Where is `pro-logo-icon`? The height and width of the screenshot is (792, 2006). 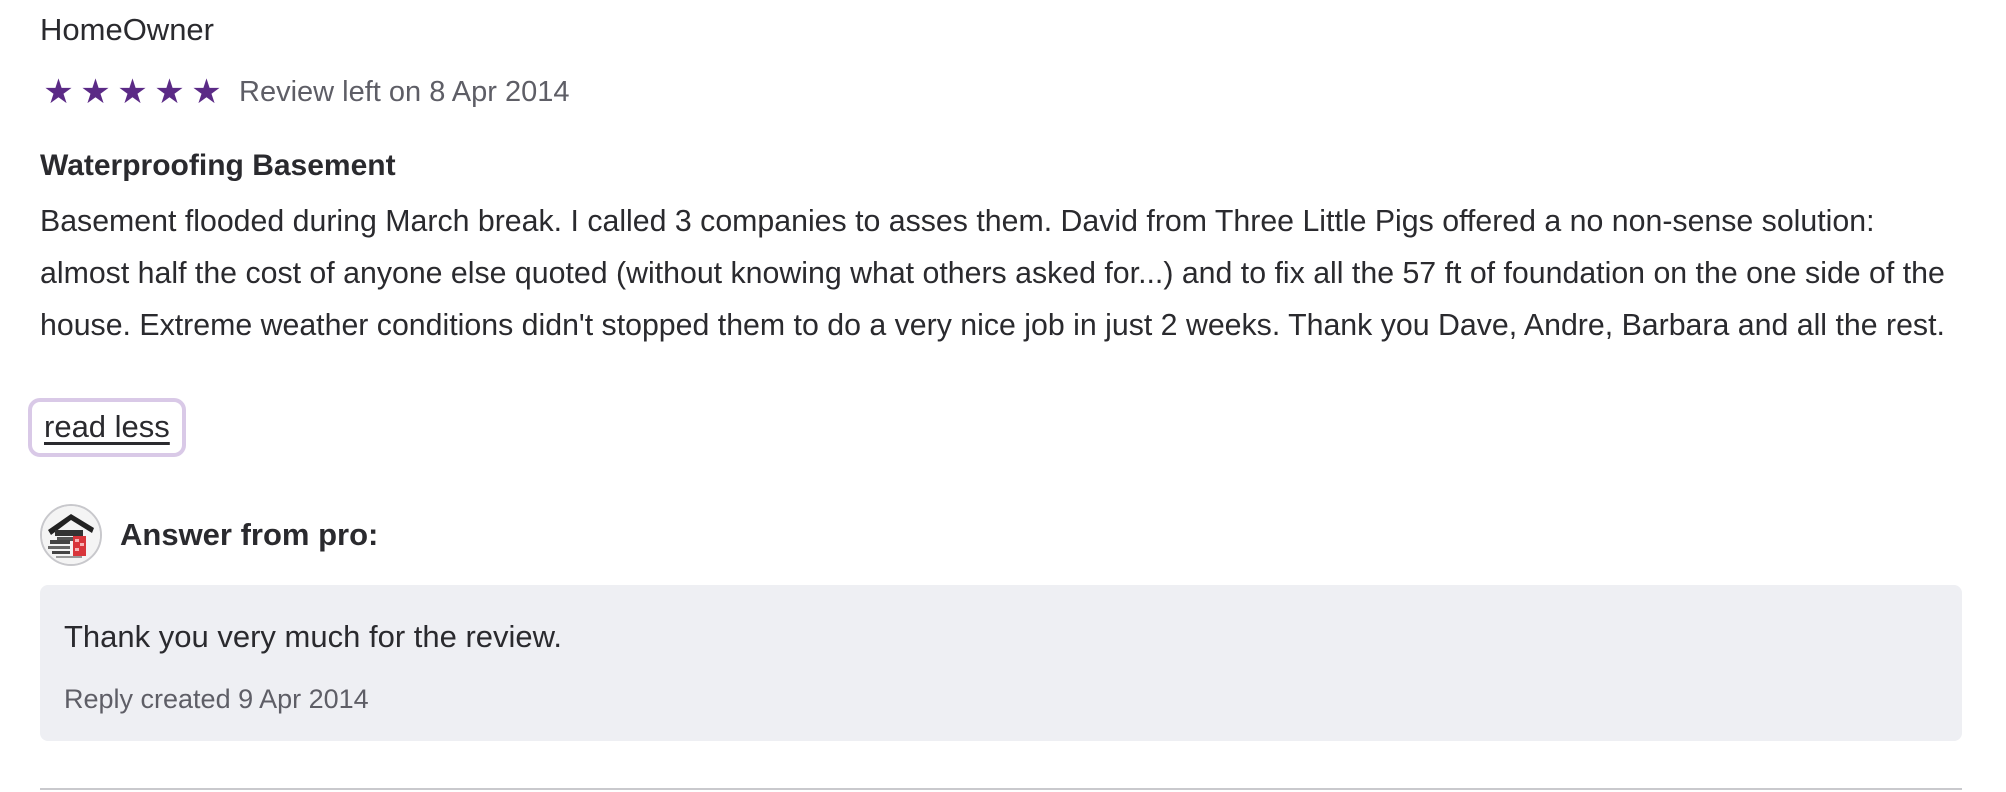
pro-logo-icon is located at coordinates (71, 535).